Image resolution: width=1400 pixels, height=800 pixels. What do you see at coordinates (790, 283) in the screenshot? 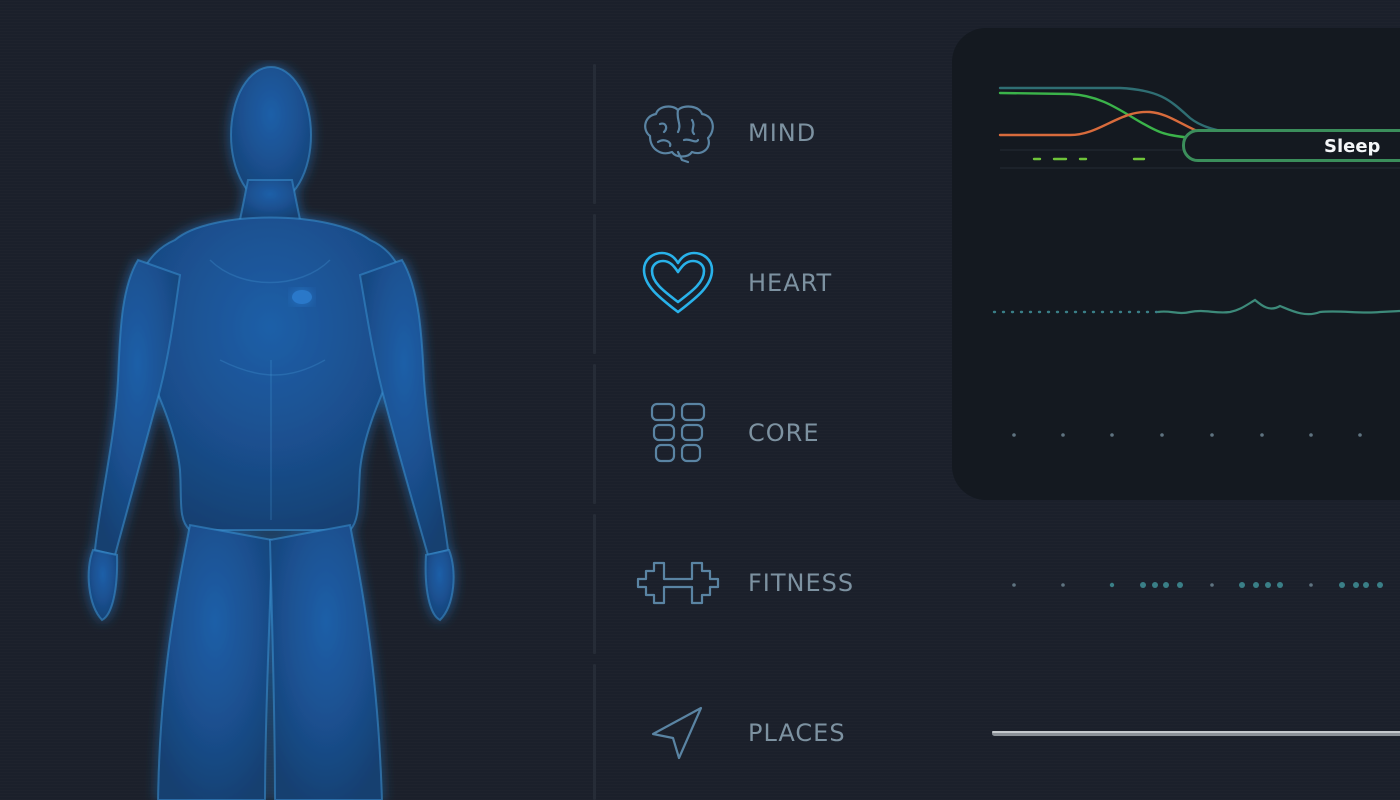
I see `category-label-heart: HEART` at bounding box center [790, 283].